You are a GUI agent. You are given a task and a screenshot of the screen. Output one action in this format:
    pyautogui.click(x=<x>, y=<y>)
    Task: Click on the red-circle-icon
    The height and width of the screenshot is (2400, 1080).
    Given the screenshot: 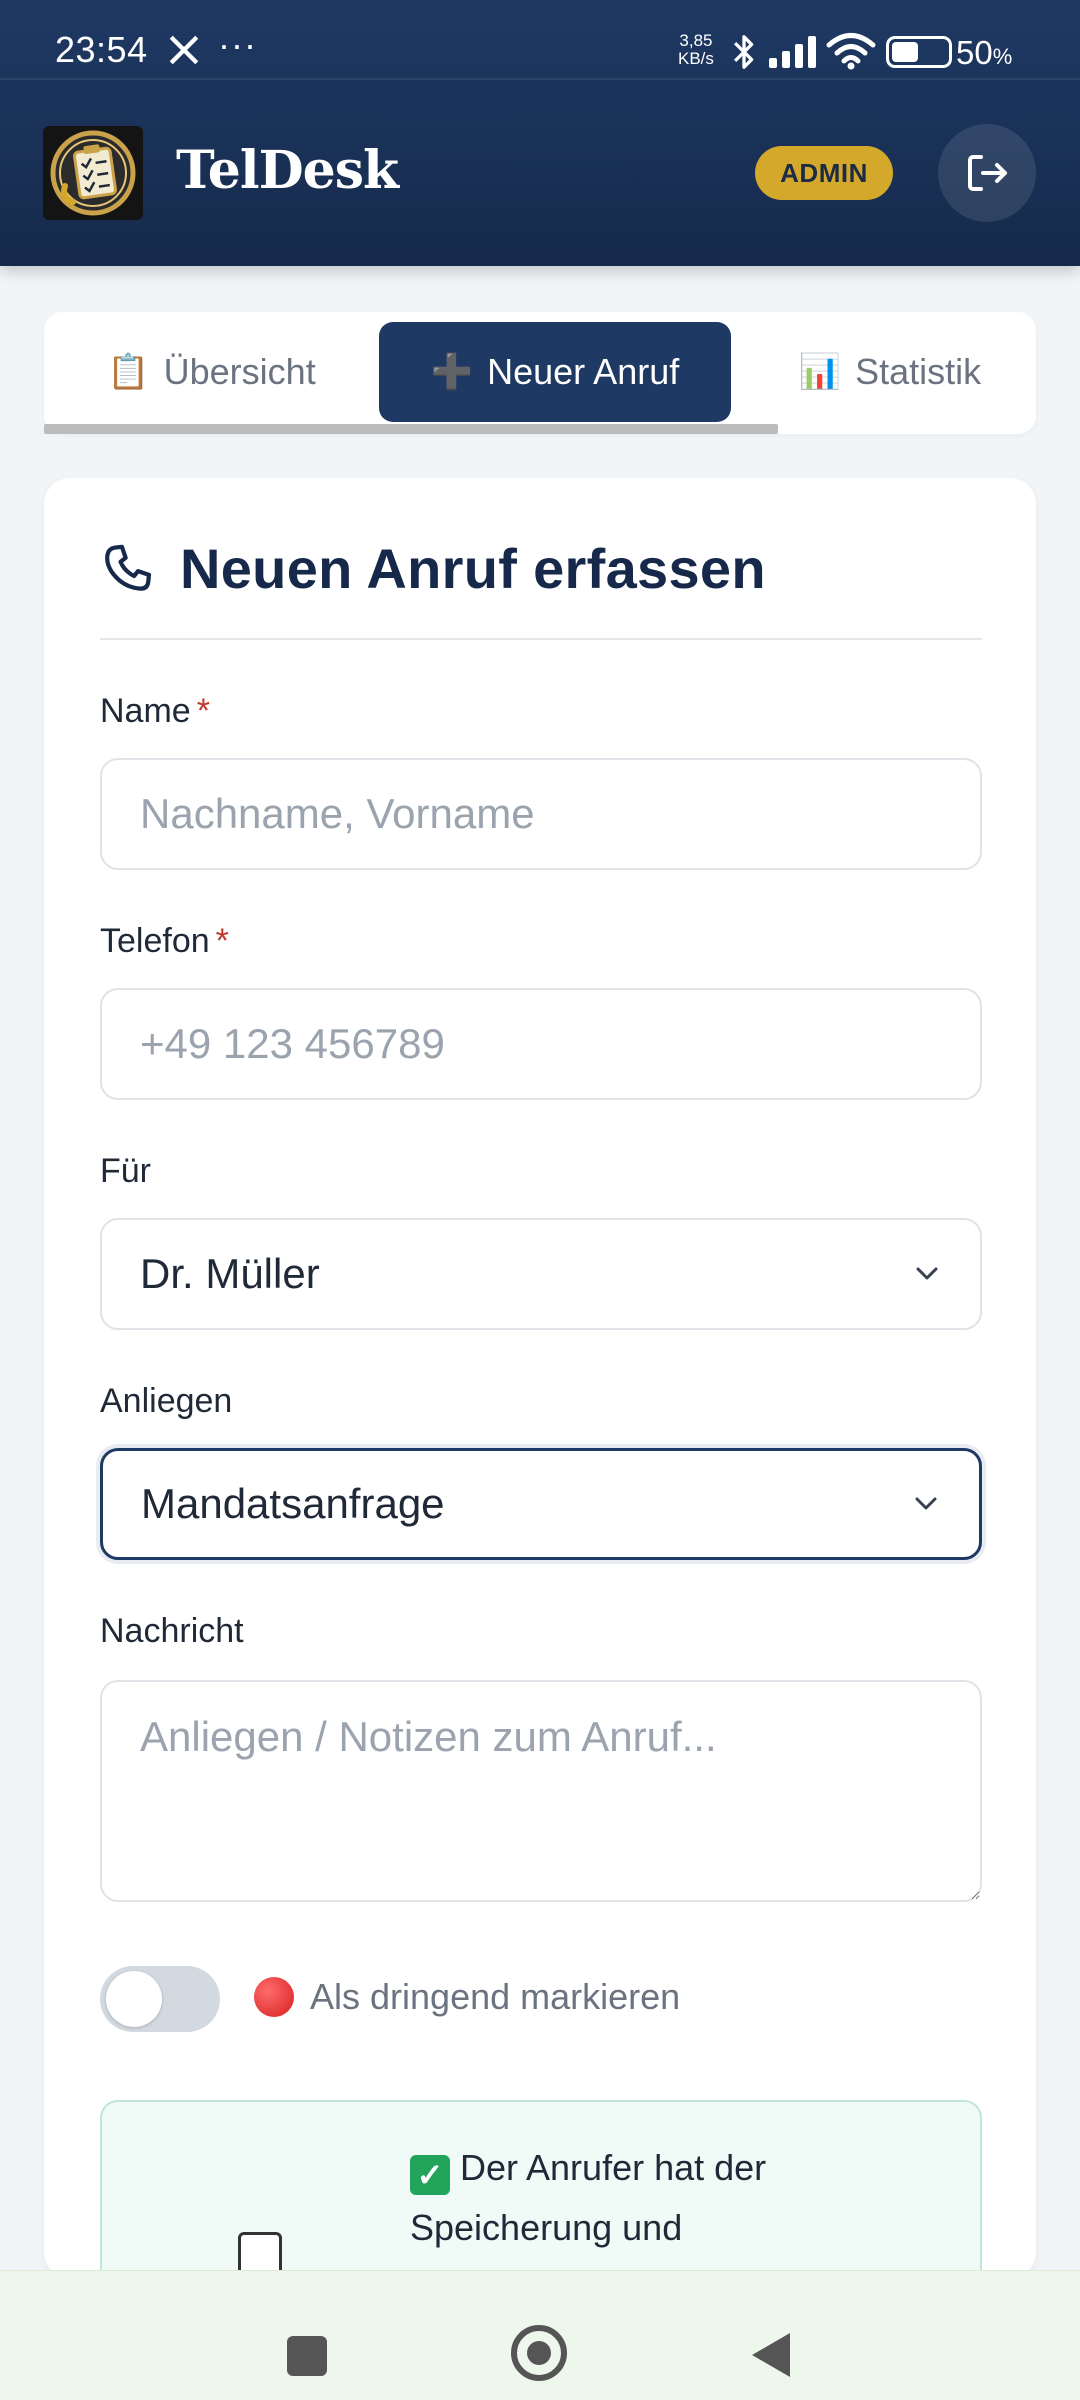 What is the action you would take?
    pyautogui.click(x=274, y=1997)
    